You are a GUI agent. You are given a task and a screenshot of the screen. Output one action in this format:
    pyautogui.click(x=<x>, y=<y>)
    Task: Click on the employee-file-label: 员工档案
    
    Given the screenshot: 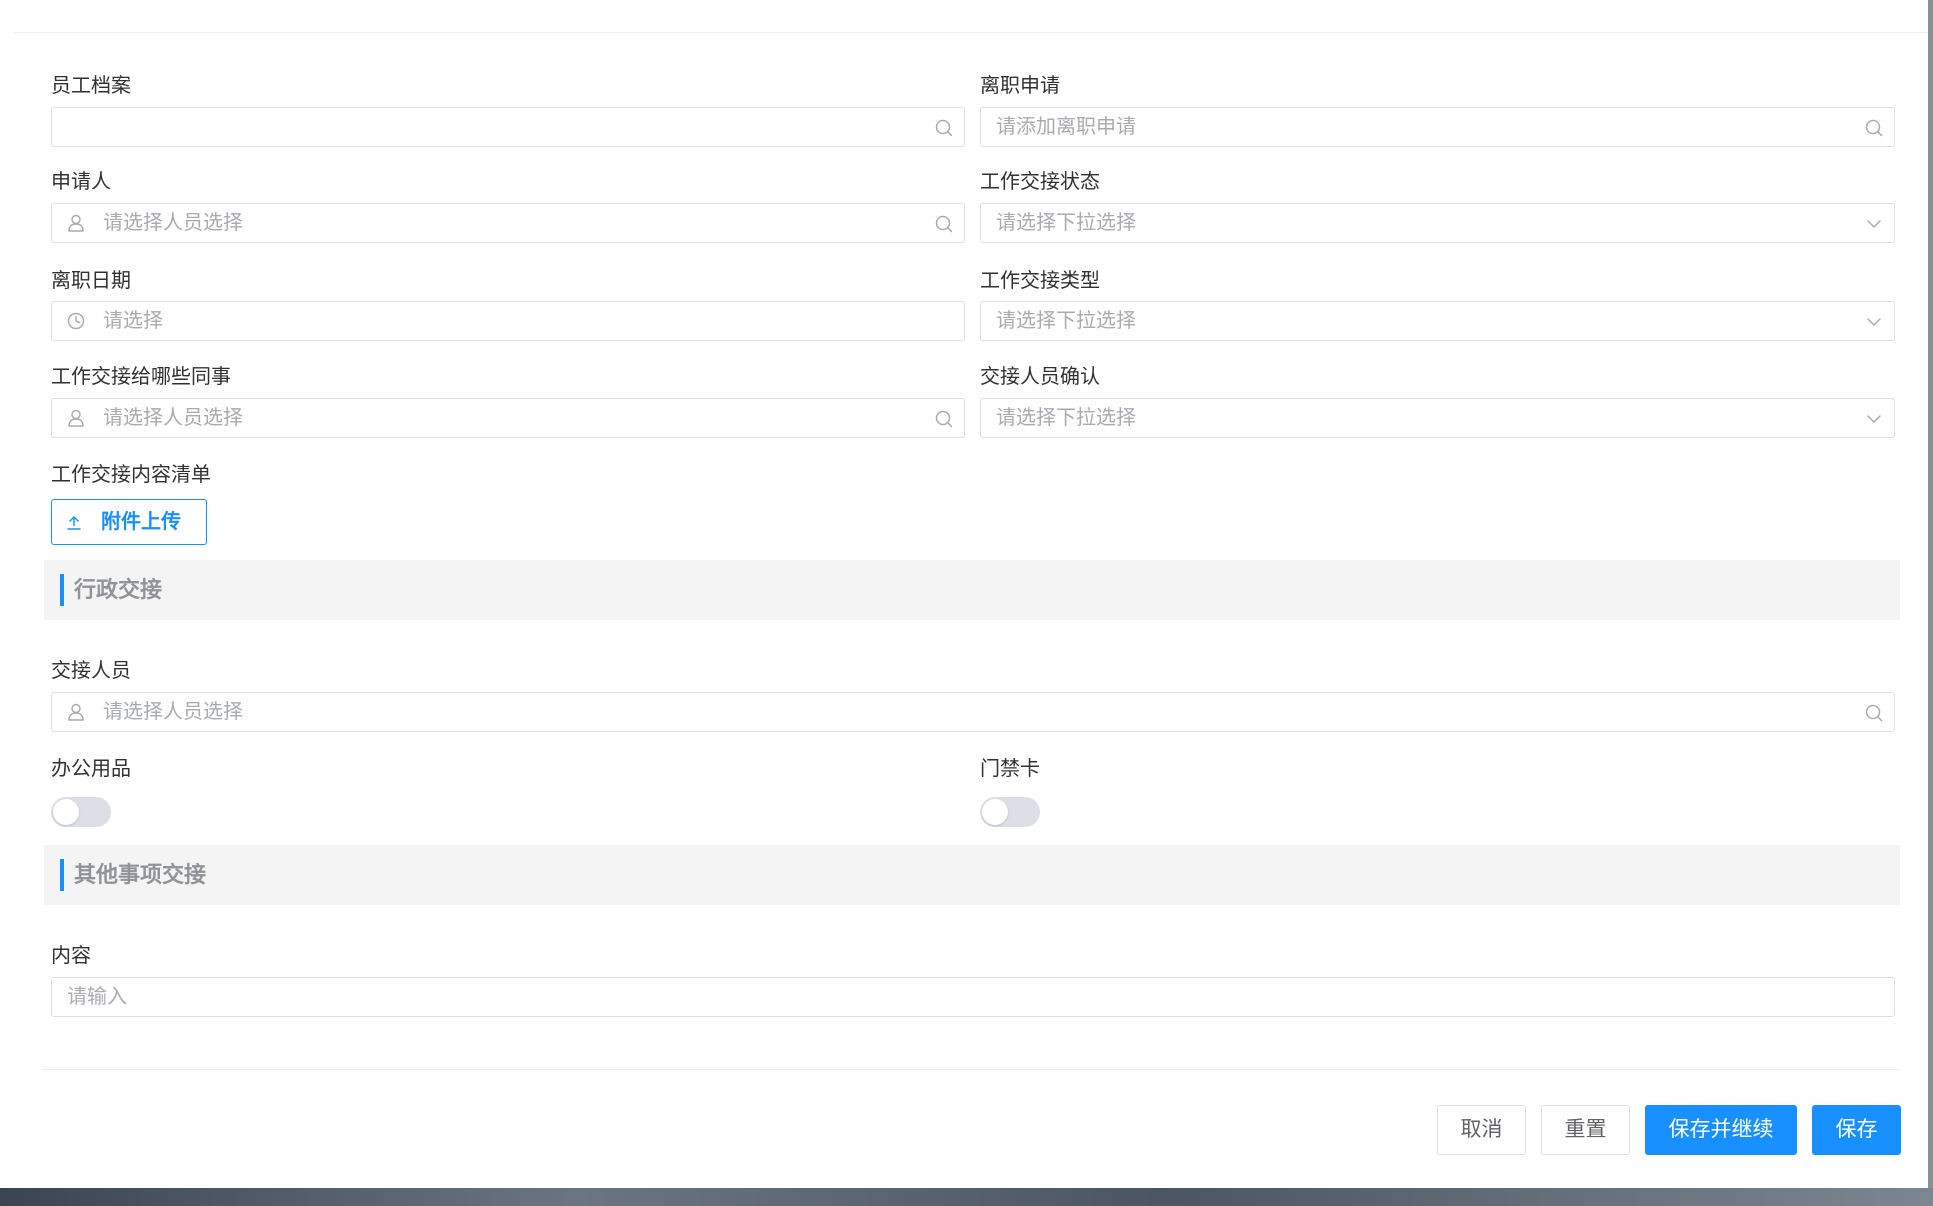 What is the action you would take?
    pyautogui.click(x=91, y=86)
    